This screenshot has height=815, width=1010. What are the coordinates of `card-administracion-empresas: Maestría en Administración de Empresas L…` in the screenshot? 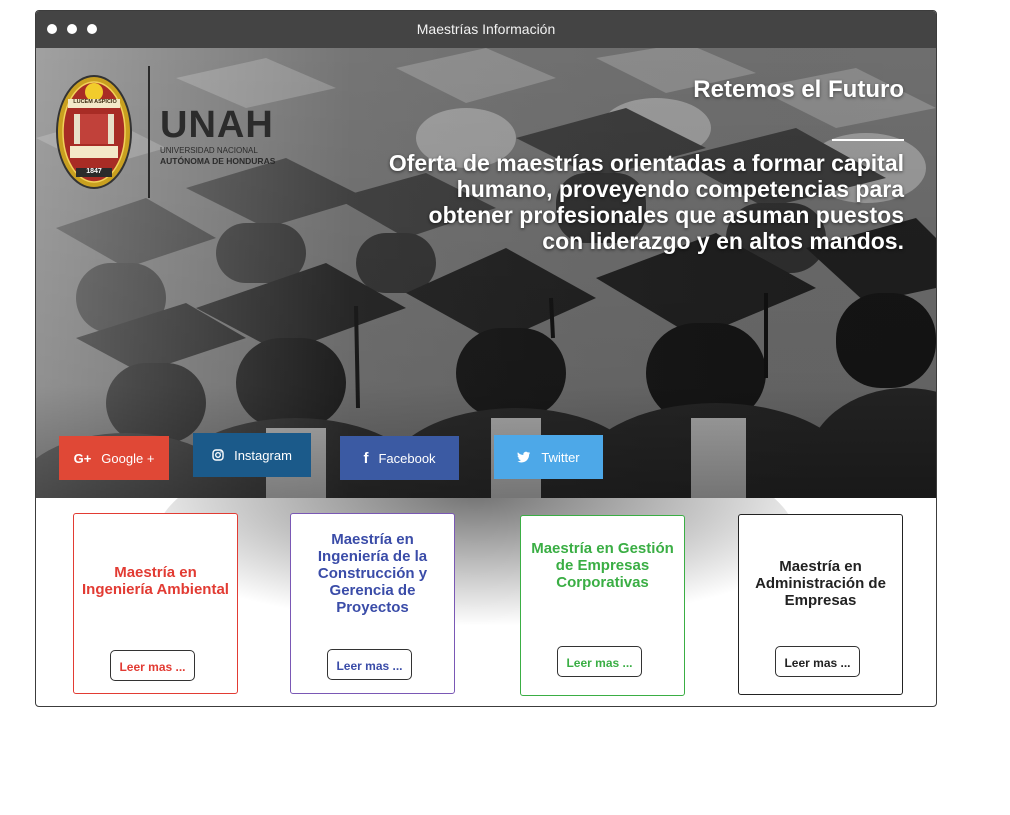 It's located at (820, 604).